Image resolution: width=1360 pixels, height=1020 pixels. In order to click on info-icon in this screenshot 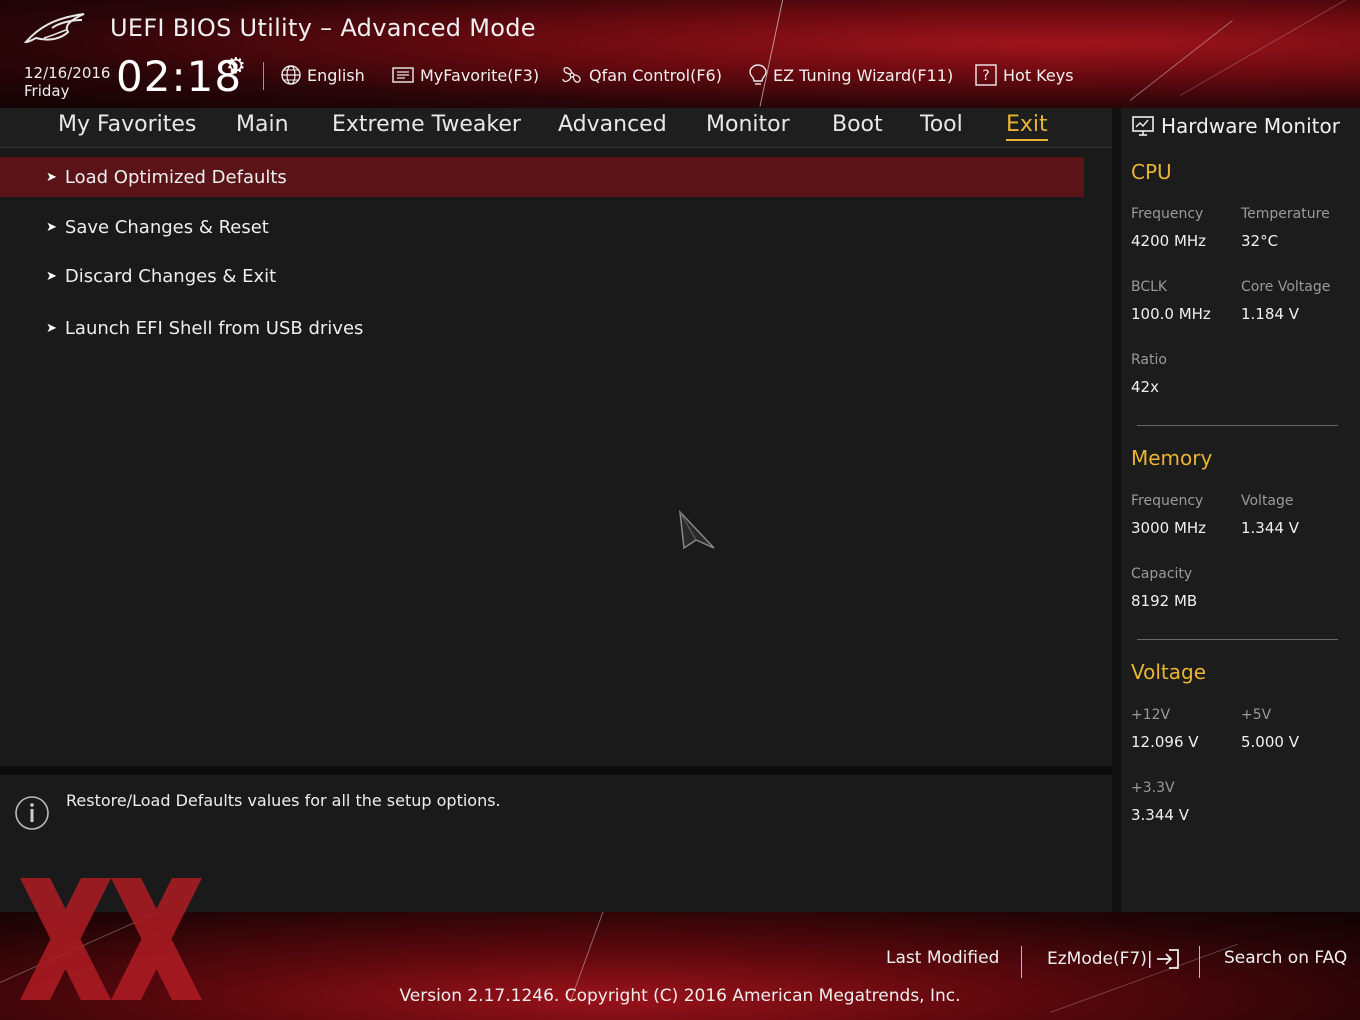, I will do `click(32, 813)`.